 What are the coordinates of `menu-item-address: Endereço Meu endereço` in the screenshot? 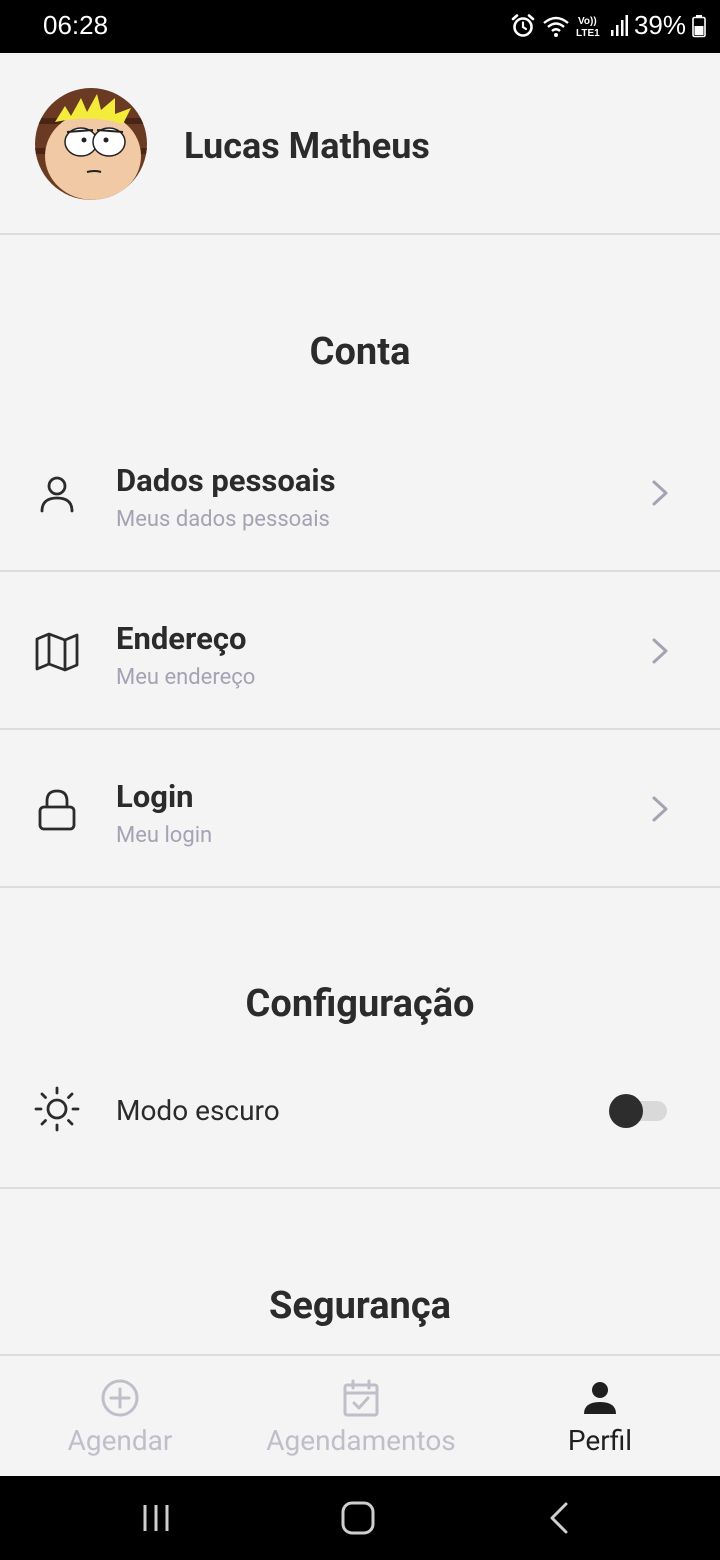 It's located at (360, 651).